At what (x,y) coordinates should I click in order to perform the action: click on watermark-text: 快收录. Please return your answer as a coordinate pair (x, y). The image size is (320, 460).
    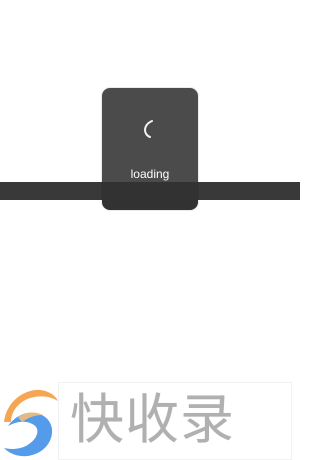
    Looking at the image, I should click on (152, 419).